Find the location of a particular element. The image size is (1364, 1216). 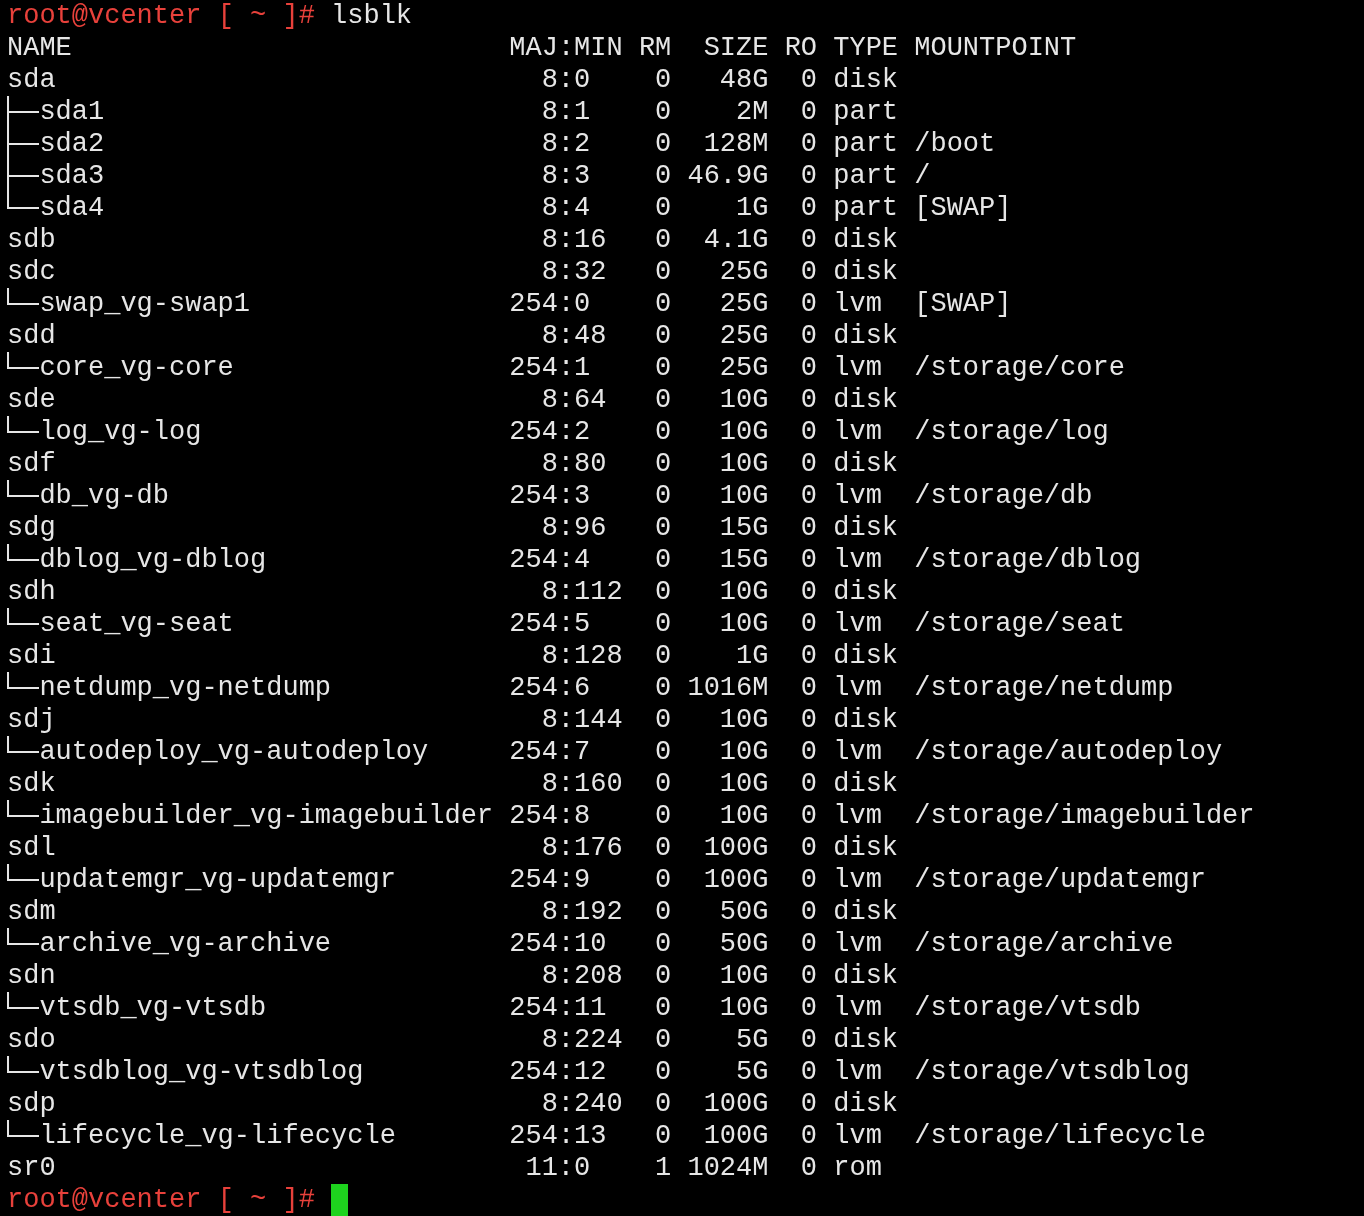

device-name: sdg is located at coordinates (31, 528).